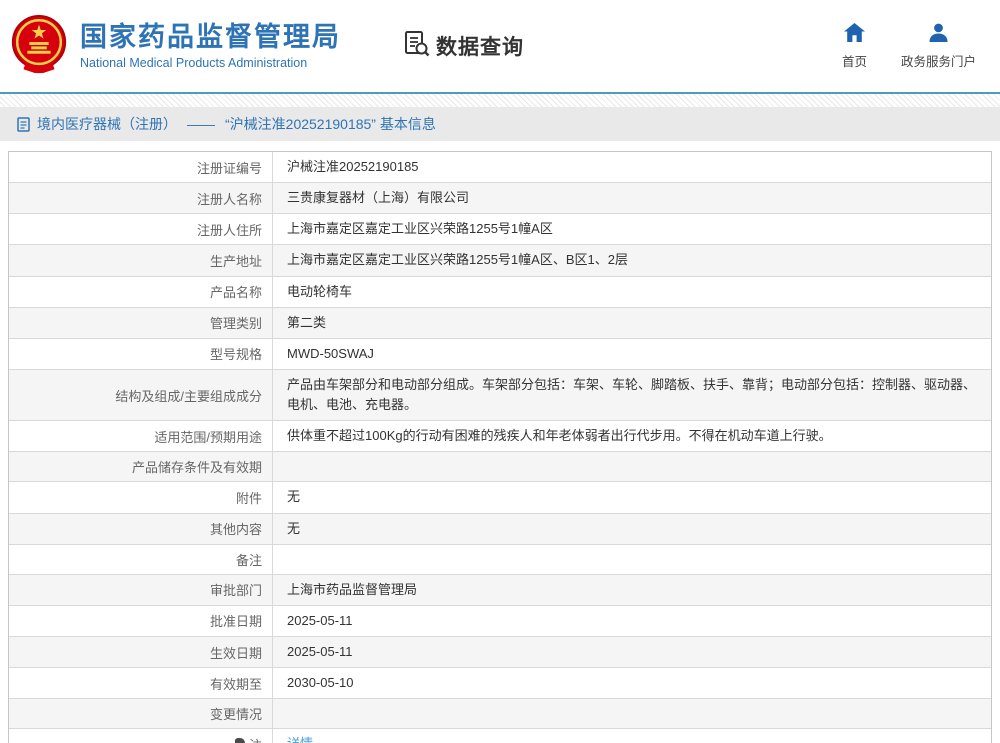  I want to click on row-label-text: 注册人住所, so click(229, 230).